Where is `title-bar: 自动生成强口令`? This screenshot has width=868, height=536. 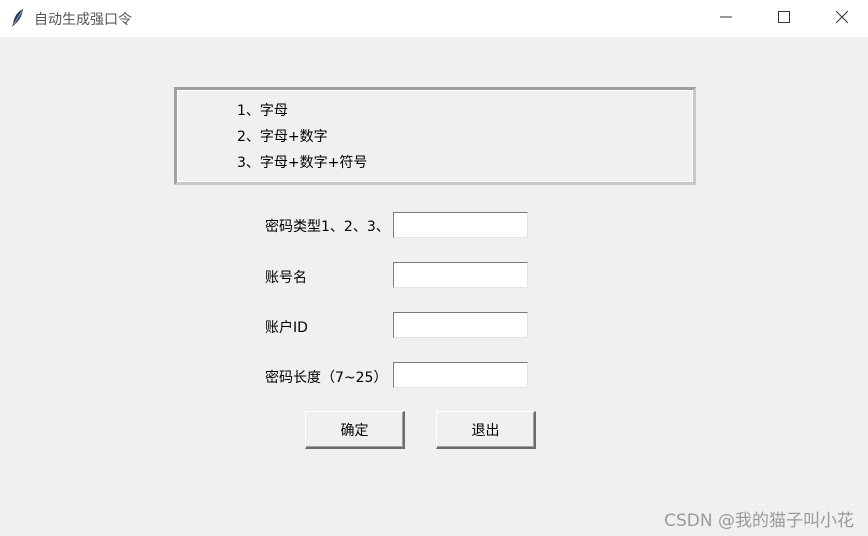
title-bar: 自动生成强口令 is located at coordinates (434, 18).